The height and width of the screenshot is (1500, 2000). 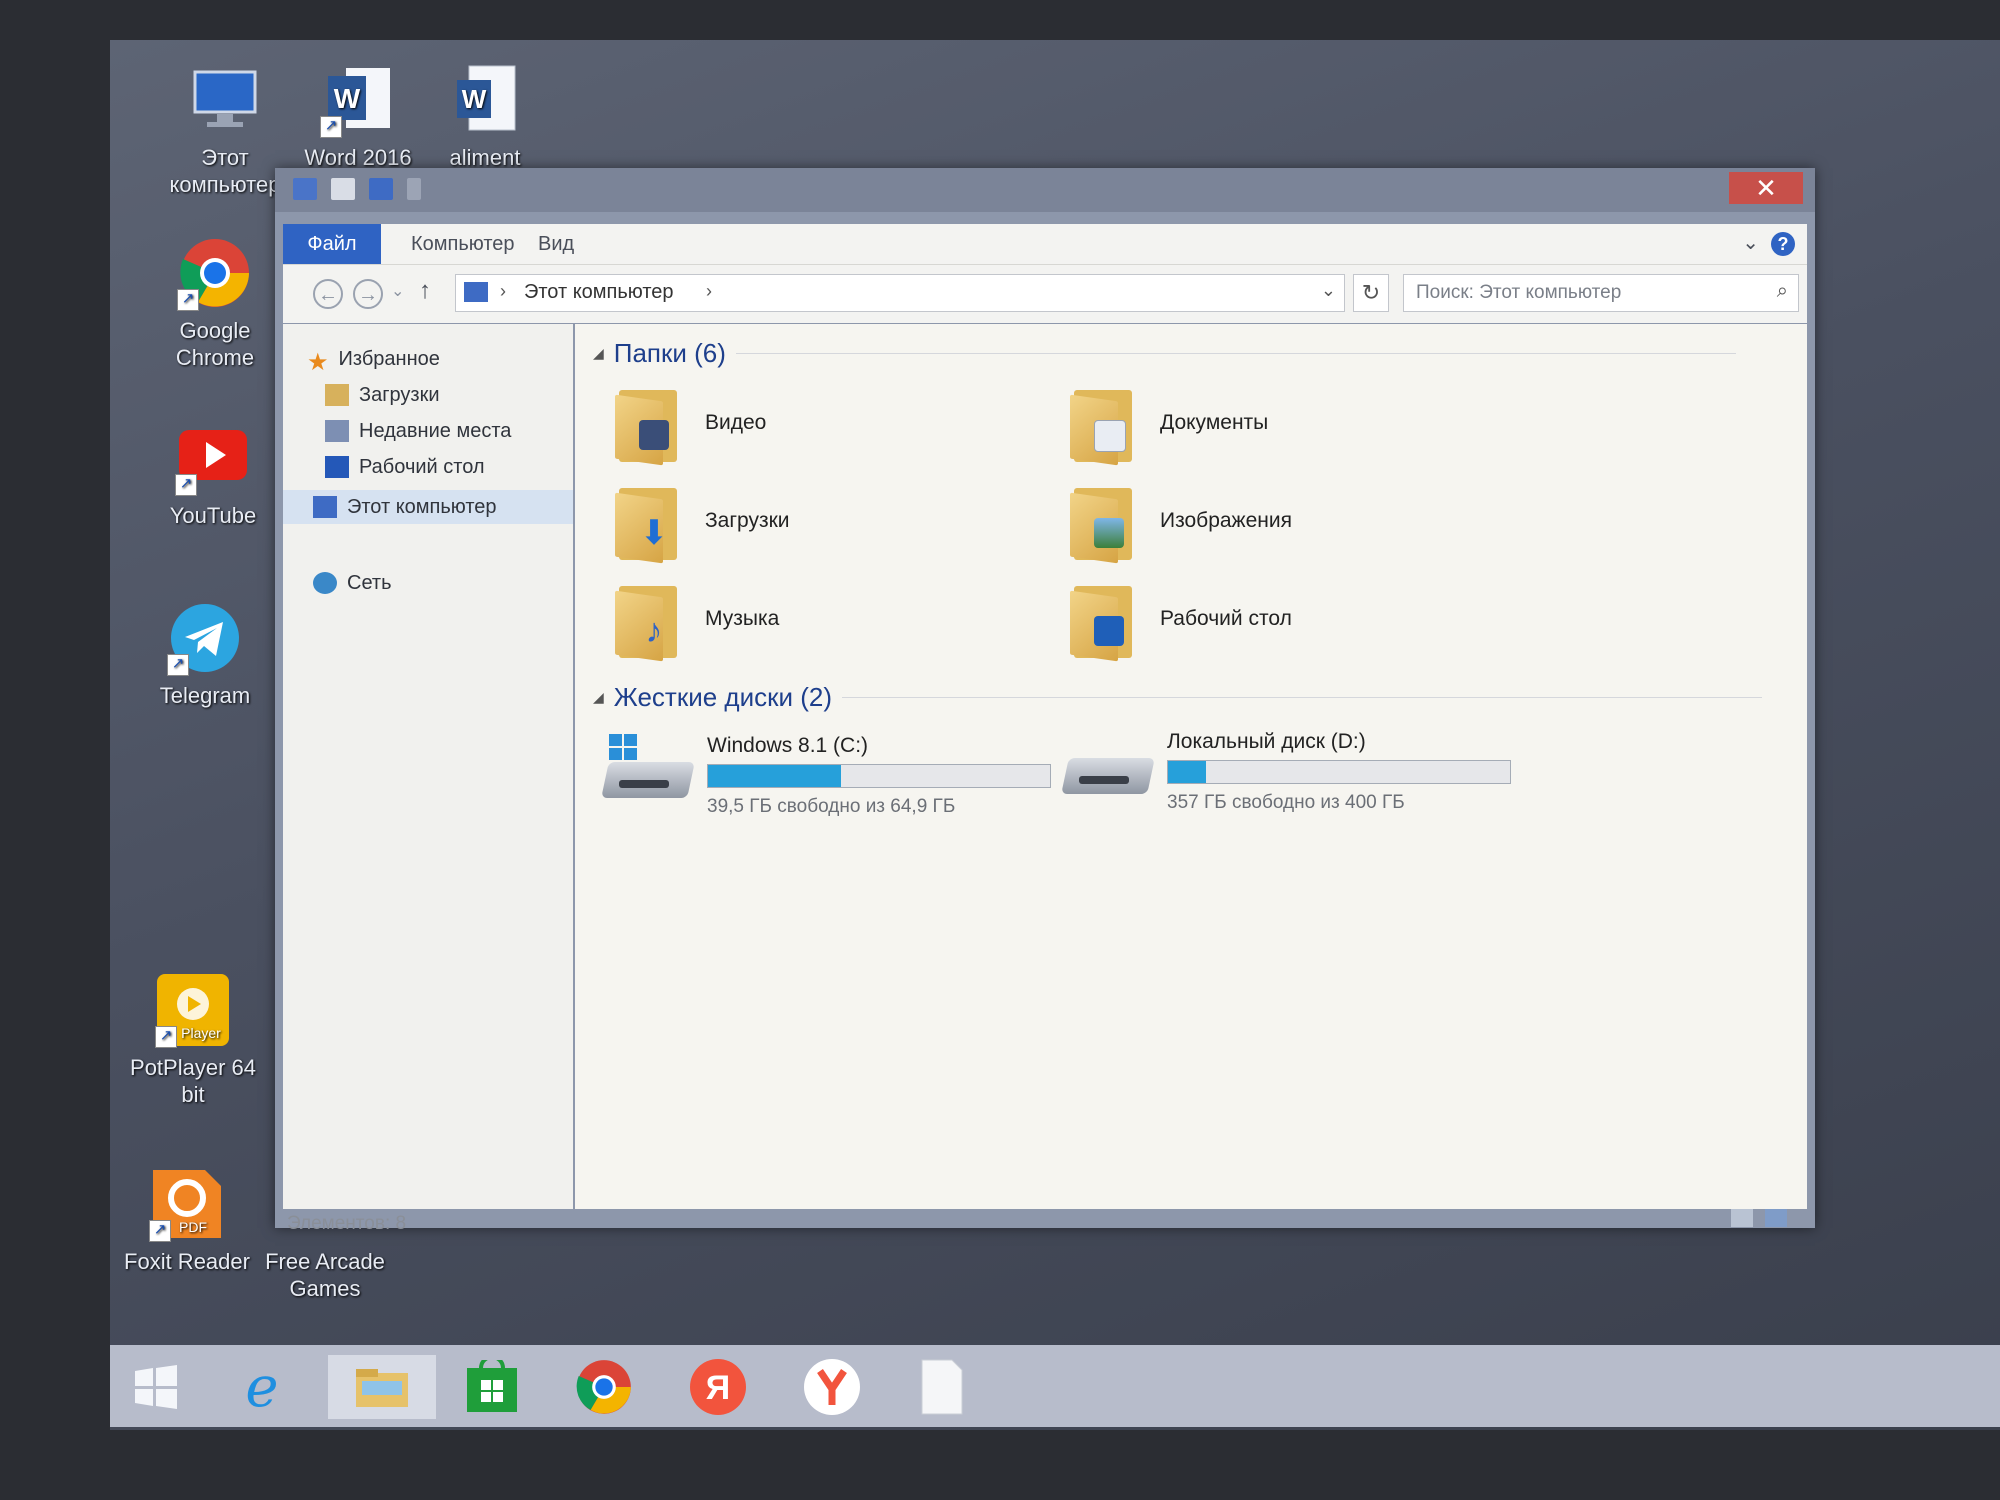 I want to click on folders-group-header: ◢ Папки (6), so click(x=1164, y=353).